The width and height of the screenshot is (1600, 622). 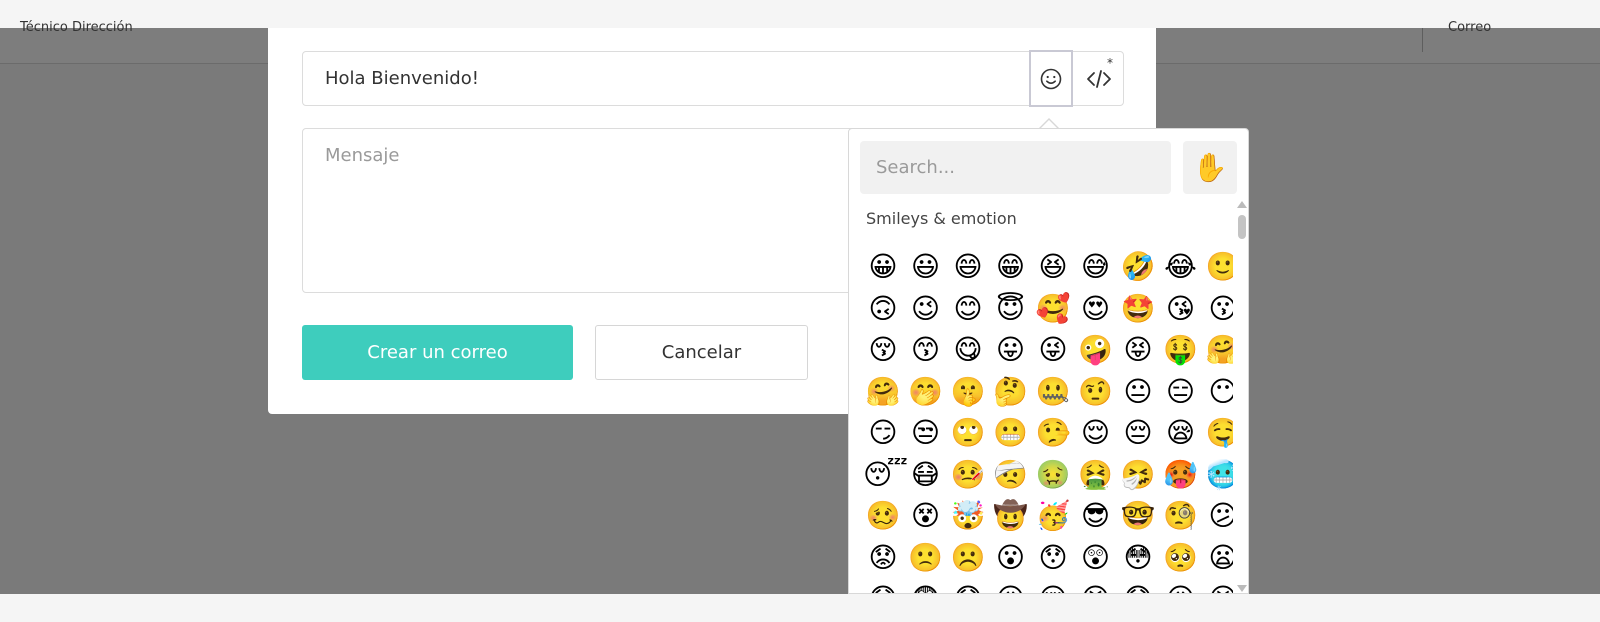 I want to click on subject-field: Hola Bienvenido! *, so click(x=713, y=78).